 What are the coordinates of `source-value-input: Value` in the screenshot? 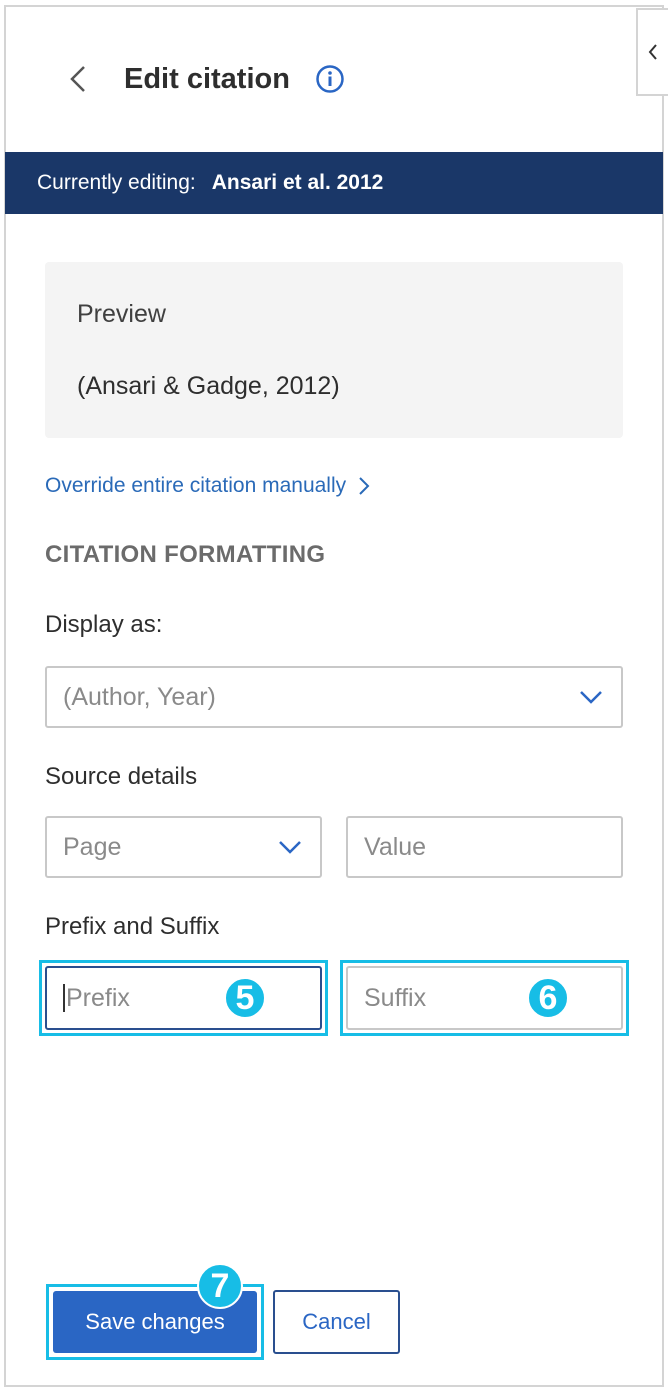 It's located at (484, 847).